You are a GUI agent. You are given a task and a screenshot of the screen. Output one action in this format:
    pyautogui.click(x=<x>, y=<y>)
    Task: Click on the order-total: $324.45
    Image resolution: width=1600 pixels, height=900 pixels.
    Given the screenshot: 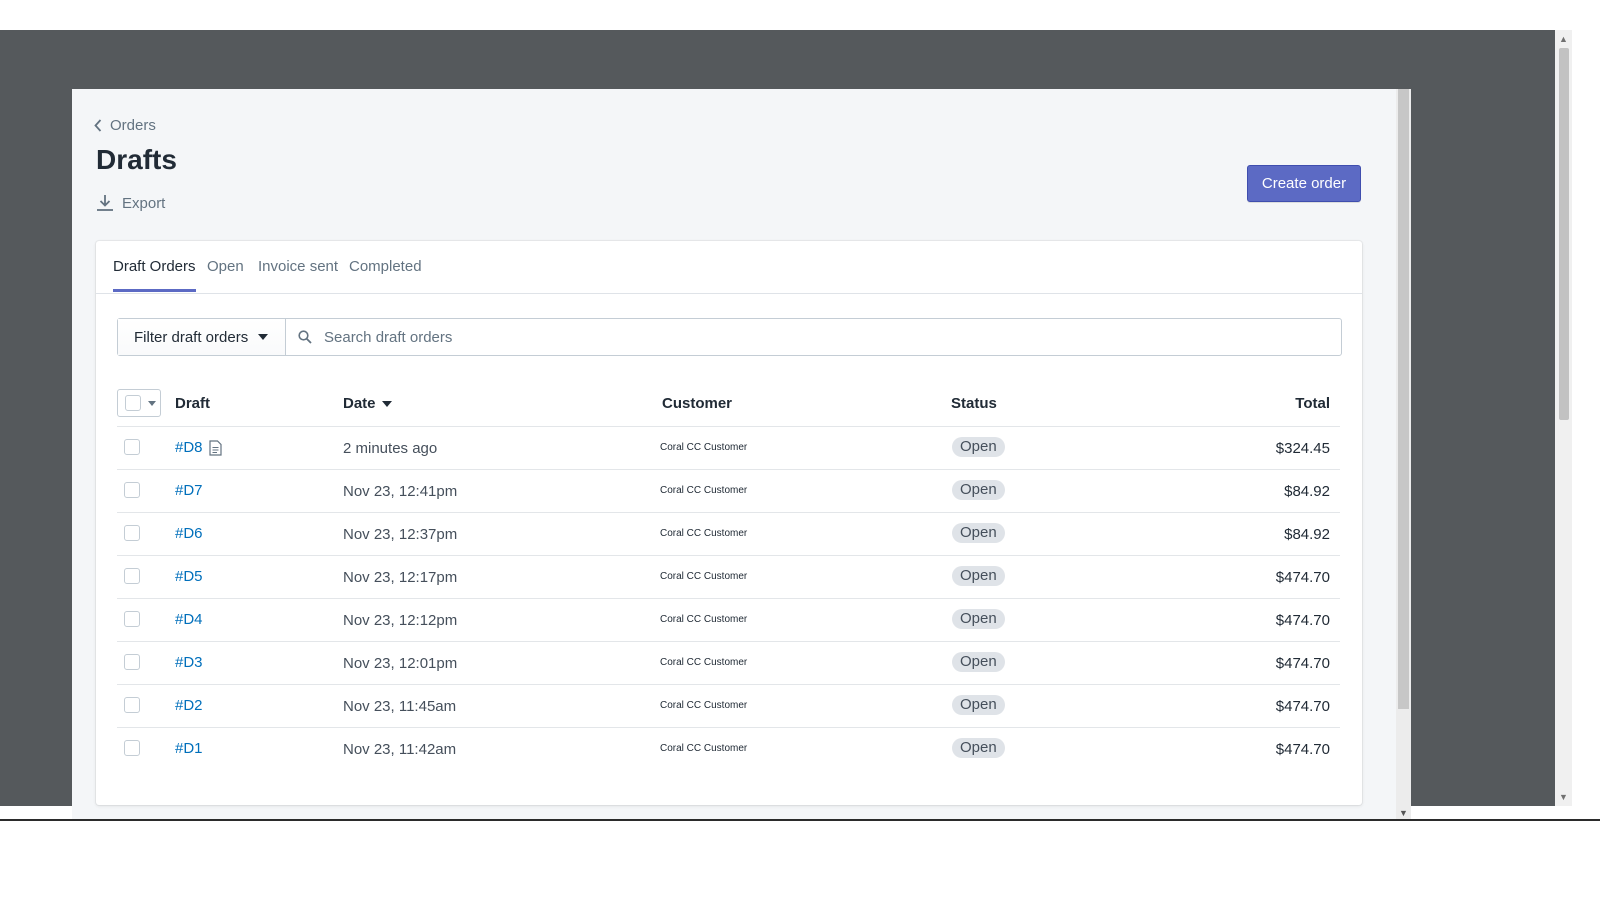 What is the action you would take?
    pyautogui.click(x=1302, y=448)
    